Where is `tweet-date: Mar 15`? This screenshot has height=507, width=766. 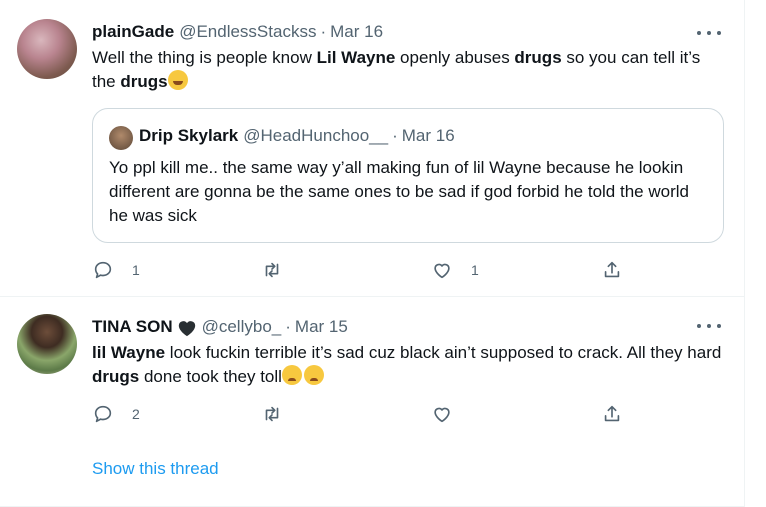
tweet-date: Mar 15 is located at coordinates (321, 327).